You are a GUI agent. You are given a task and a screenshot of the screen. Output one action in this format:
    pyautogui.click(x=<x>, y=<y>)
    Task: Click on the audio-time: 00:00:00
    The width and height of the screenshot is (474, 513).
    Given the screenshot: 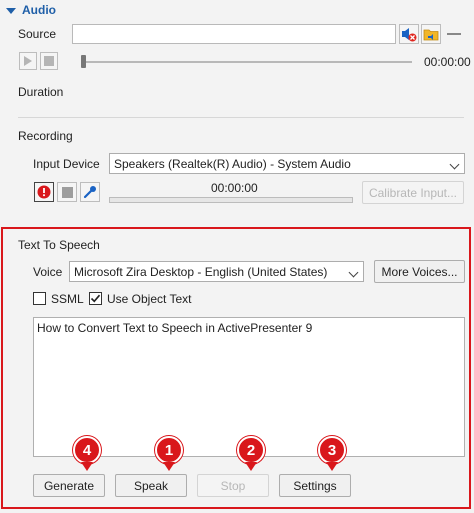 What is the action you would take?
    pyautogui.click(x=447, y=62)
    